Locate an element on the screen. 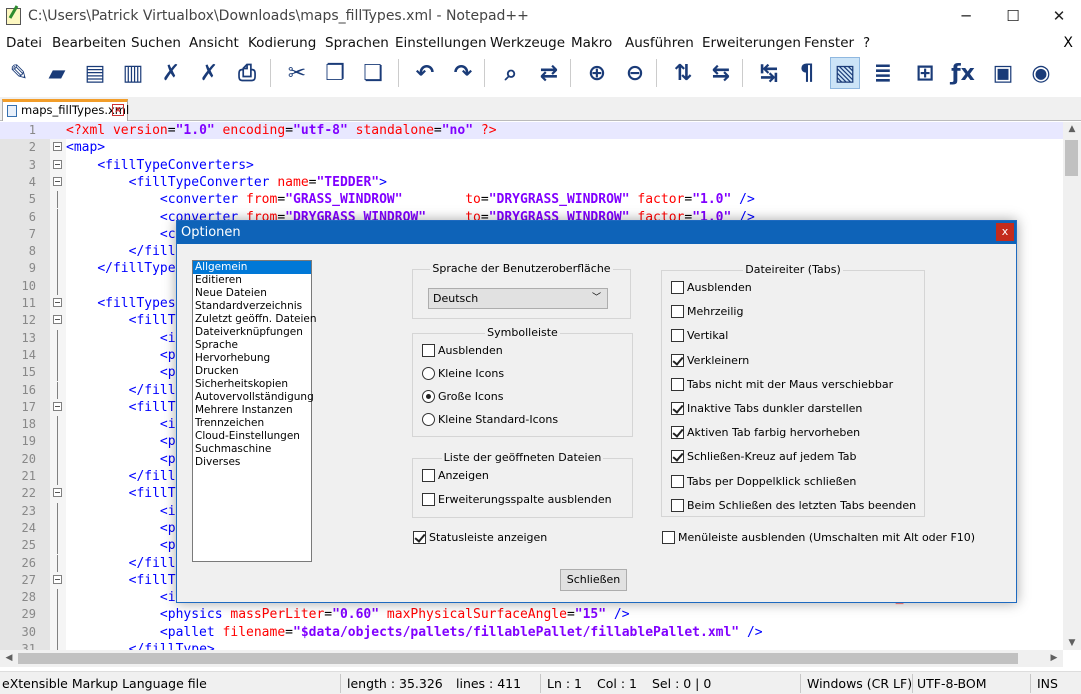 The width and height of the screenshot is (1081, 694). sync-horizontal-icon: ⇆ is located at coordinates (721, 73).